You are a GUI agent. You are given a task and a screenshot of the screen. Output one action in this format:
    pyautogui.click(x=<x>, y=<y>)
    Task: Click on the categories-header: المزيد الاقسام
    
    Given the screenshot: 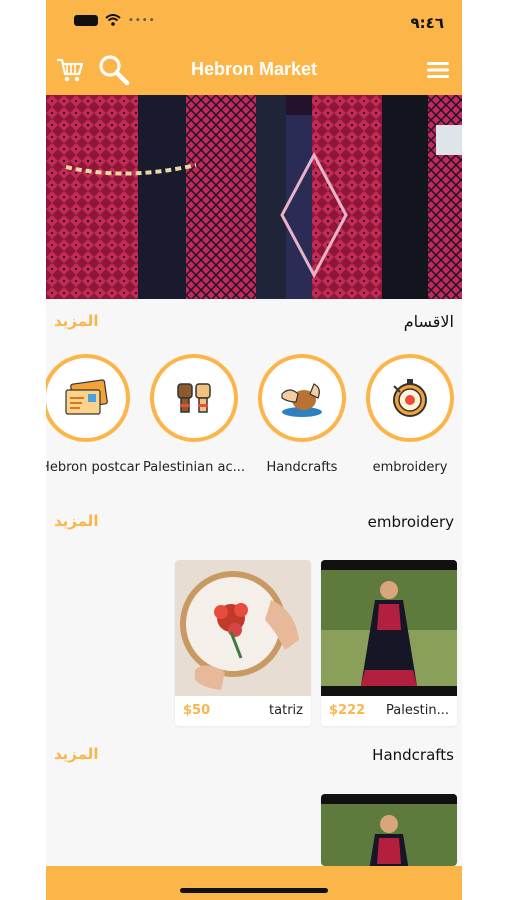 What is the action you would take?
    pyautogui.click(x=254, y=323)
    